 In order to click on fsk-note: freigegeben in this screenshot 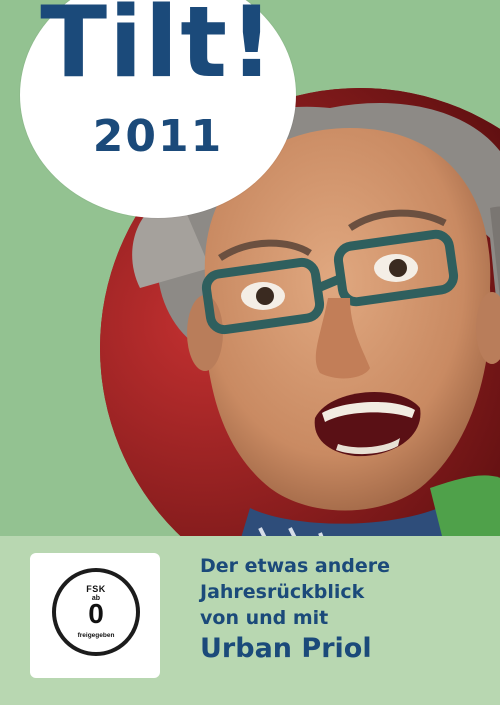, I will do `click(96, 635)`.